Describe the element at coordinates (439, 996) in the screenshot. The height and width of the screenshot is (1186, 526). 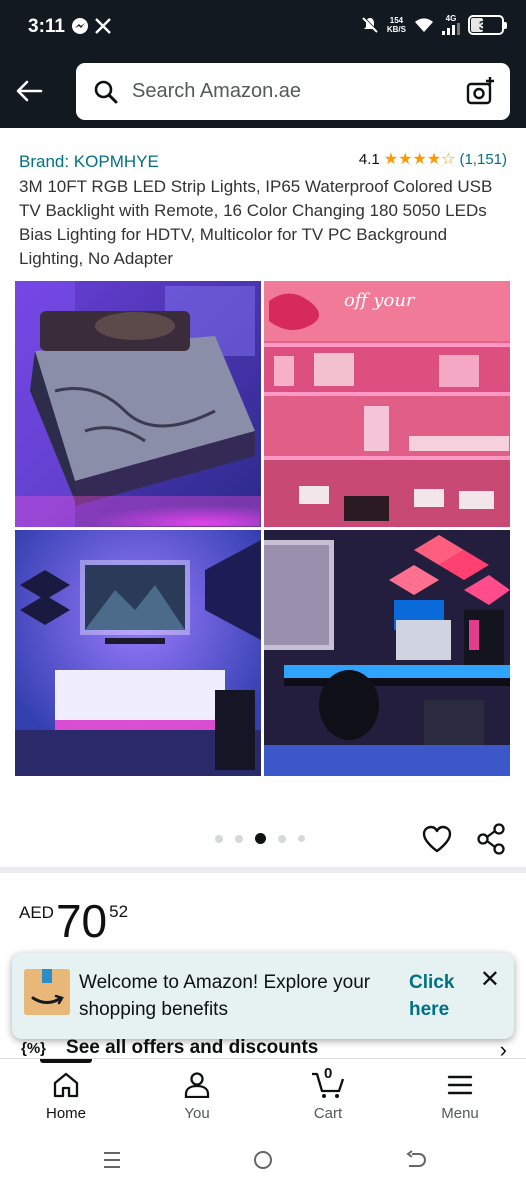
I see `toast-link: Click here` at that location.